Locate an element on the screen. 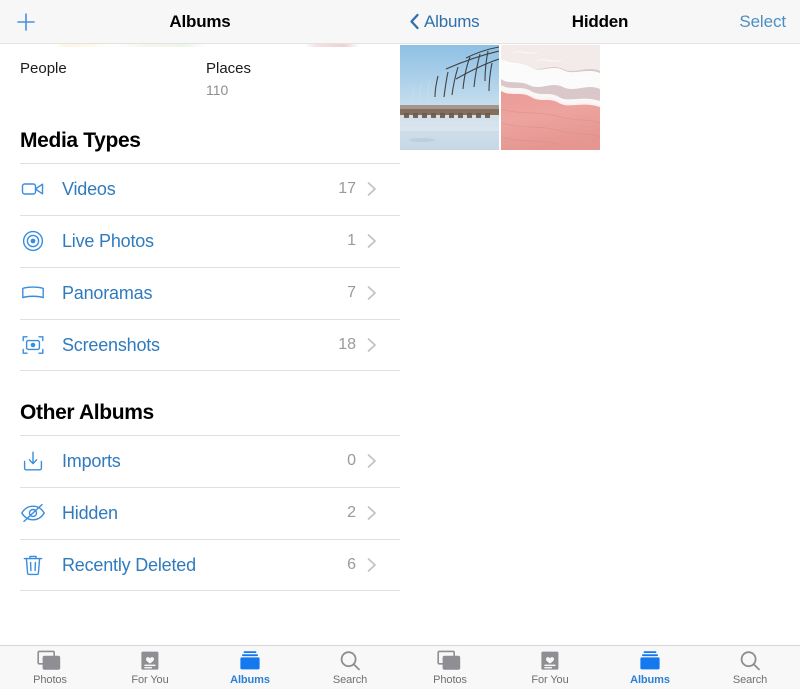  screenshot-icon is located at coordinates (33, 345).